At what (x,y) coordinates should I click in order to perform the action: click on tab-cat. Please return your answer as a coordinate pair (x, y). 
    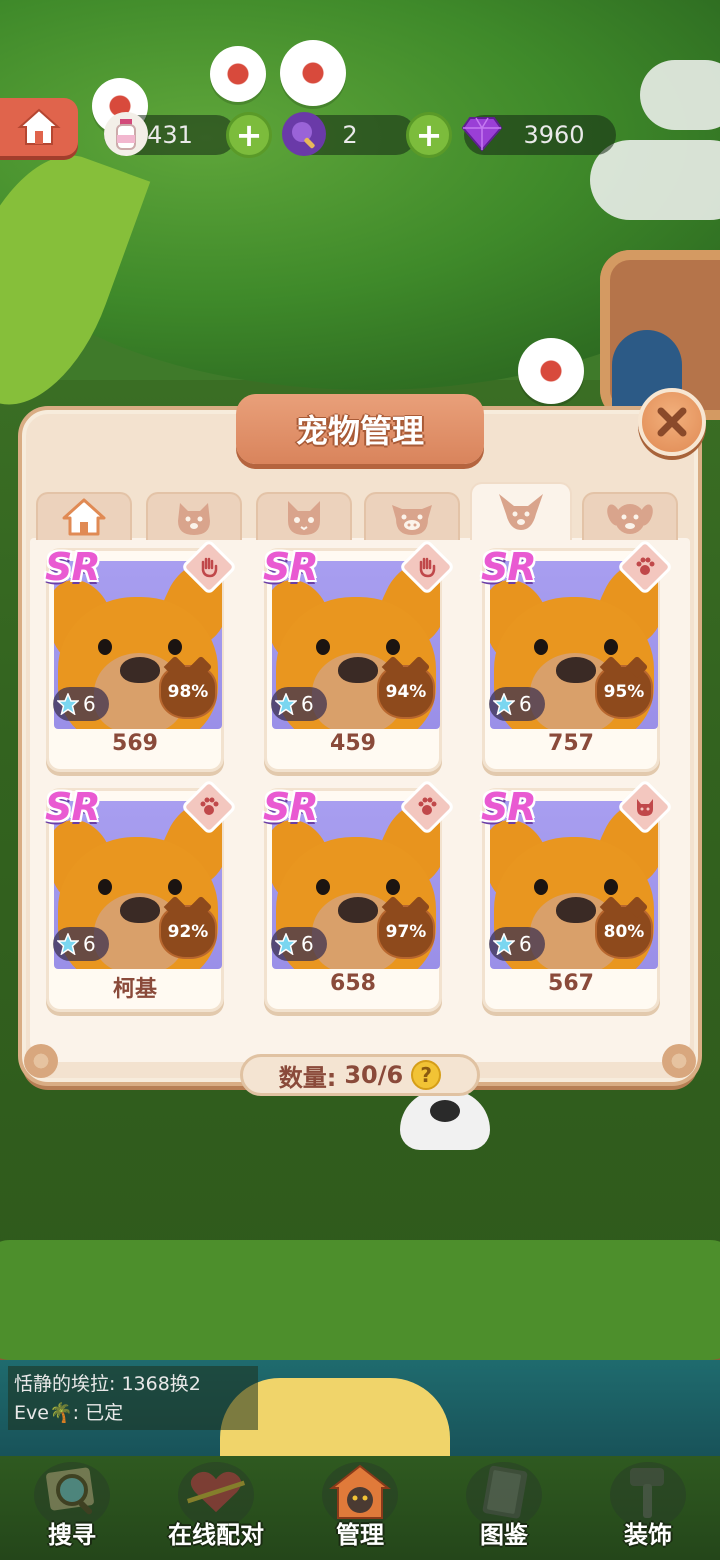
    Looking at the image, I should click on (304, 516).